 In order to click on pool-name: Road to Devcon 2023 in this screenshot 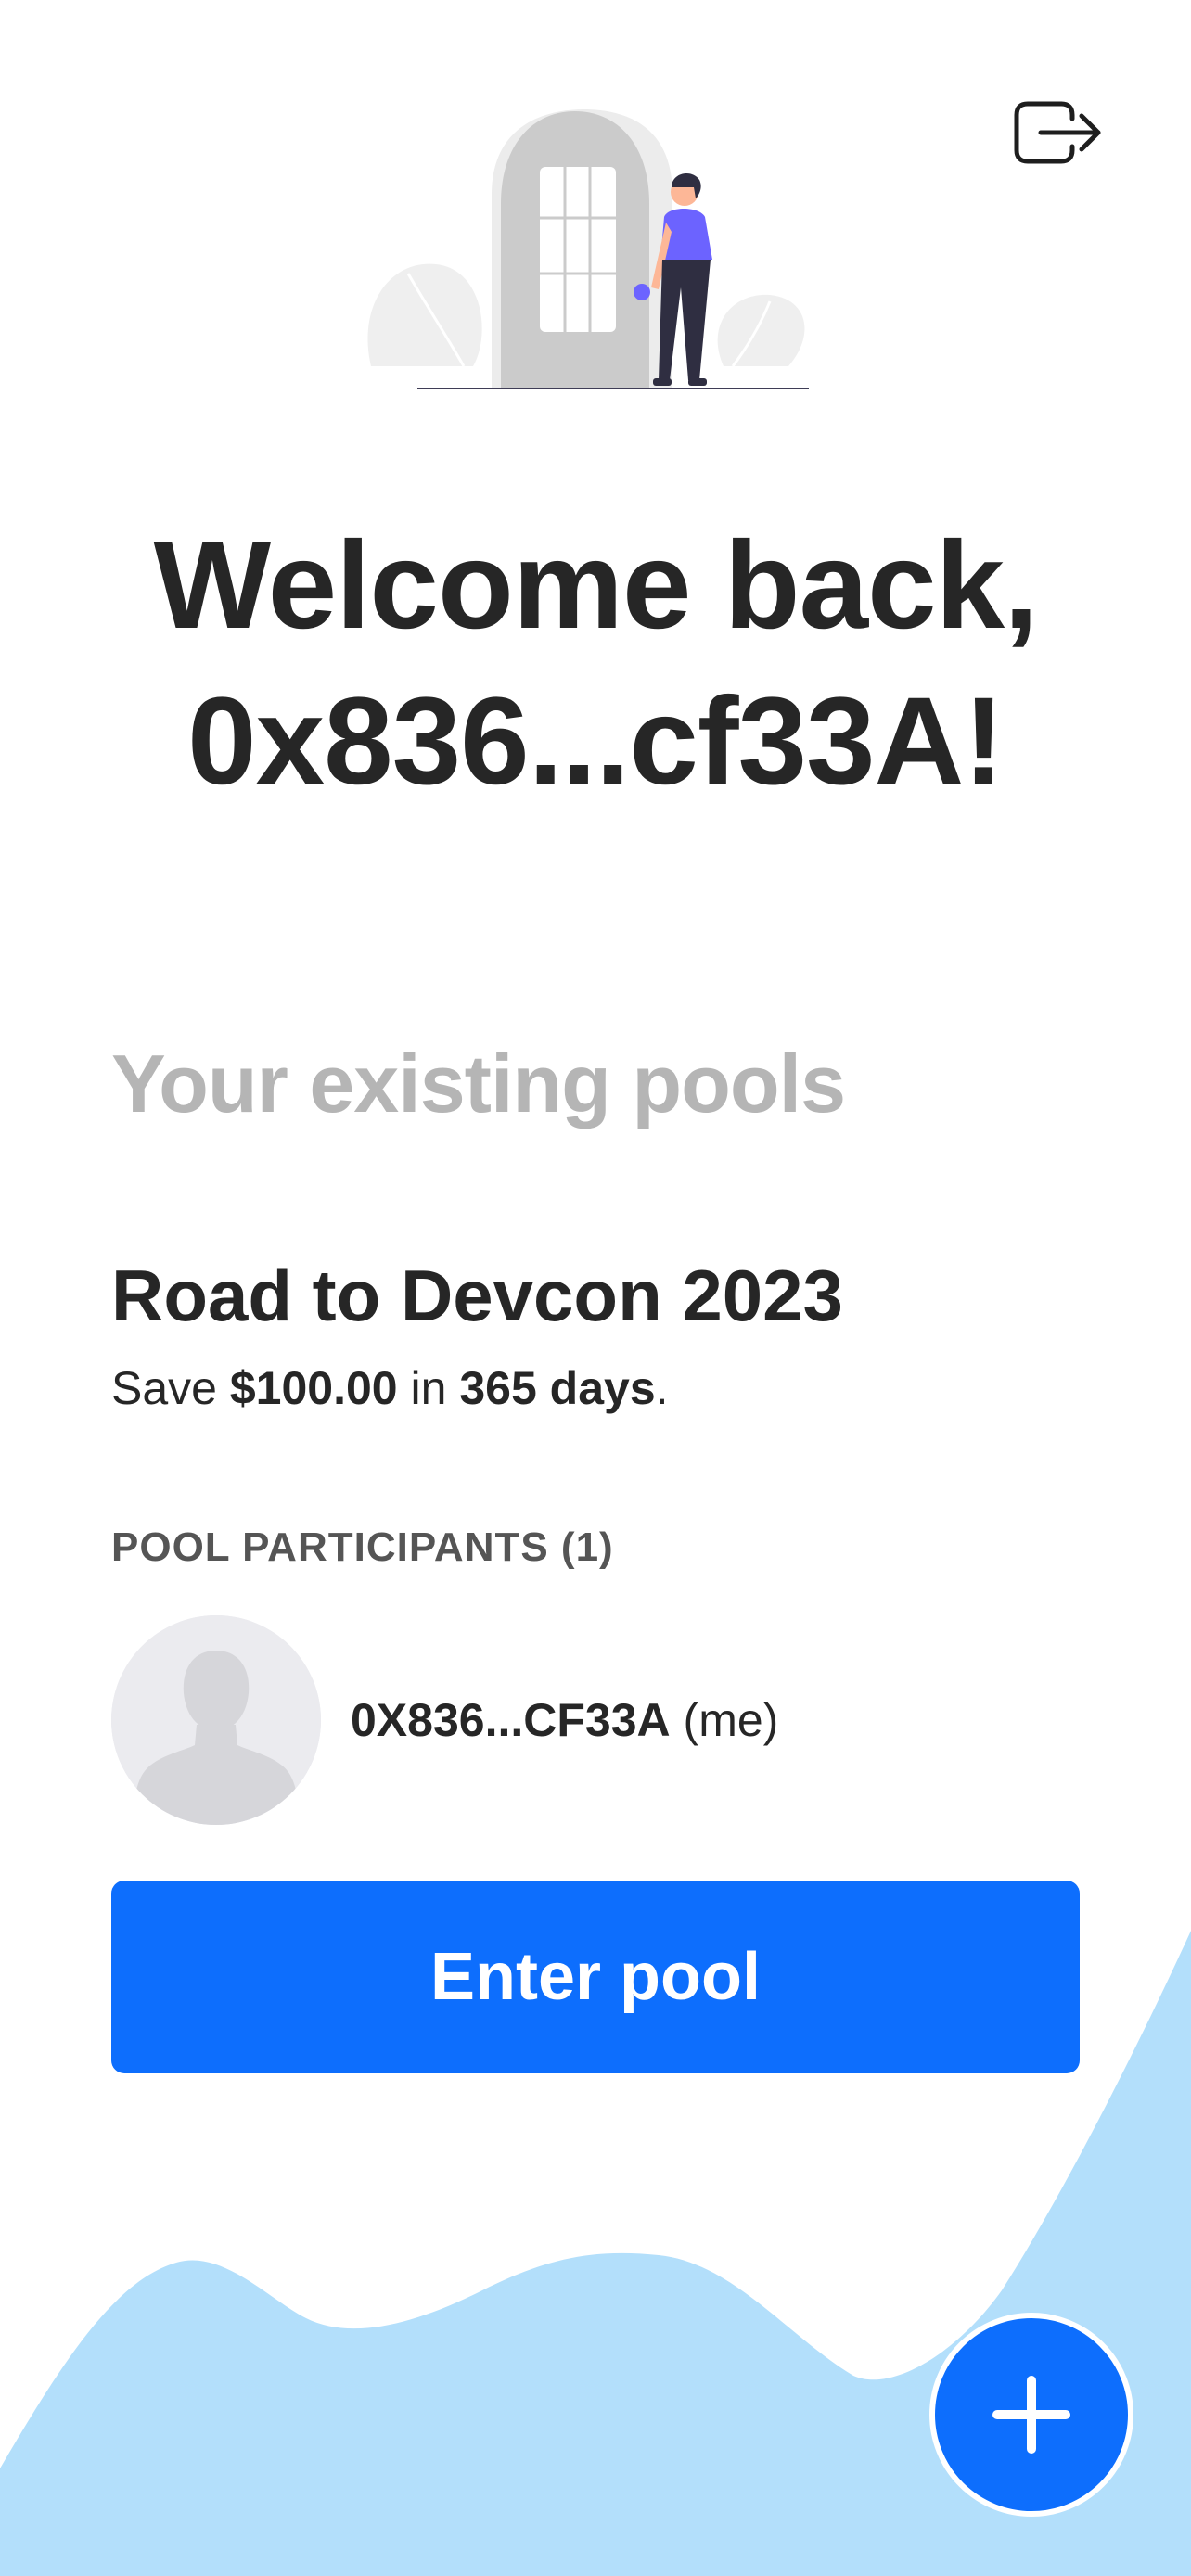, I will do `click(477, 1296)`.